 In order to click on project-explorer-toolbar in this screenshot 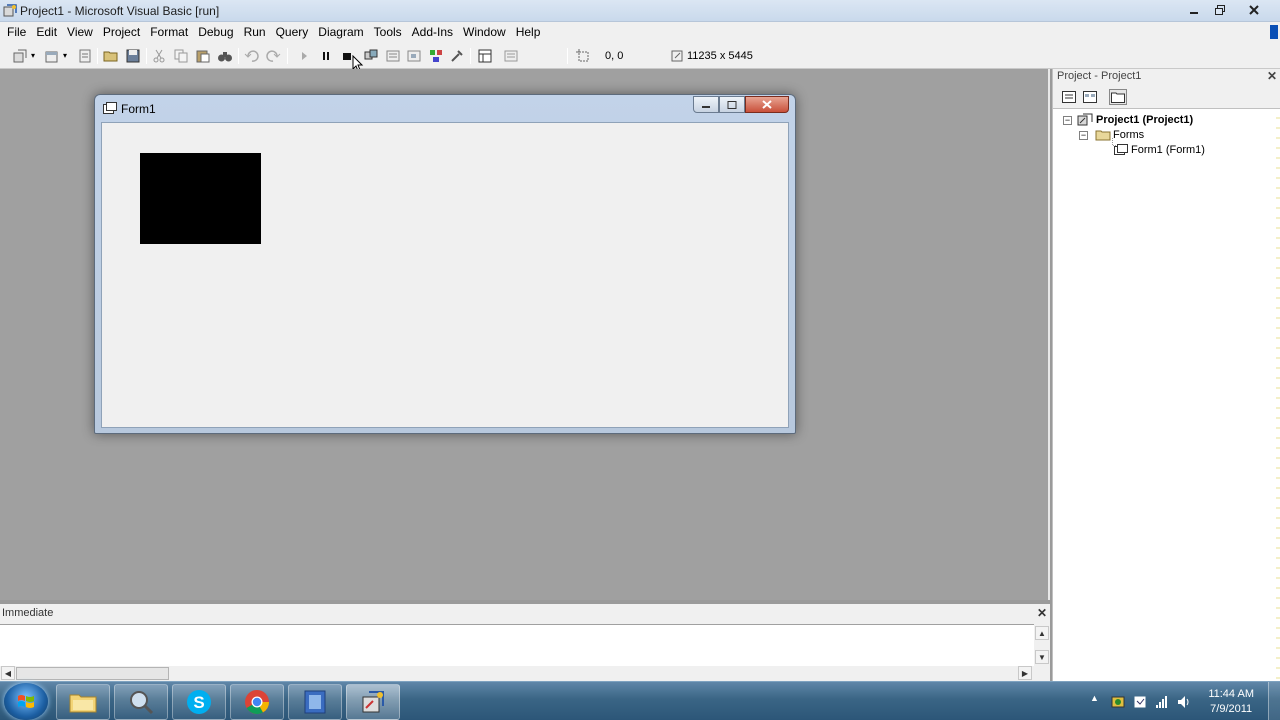, I will do `click(1166, 97)`.